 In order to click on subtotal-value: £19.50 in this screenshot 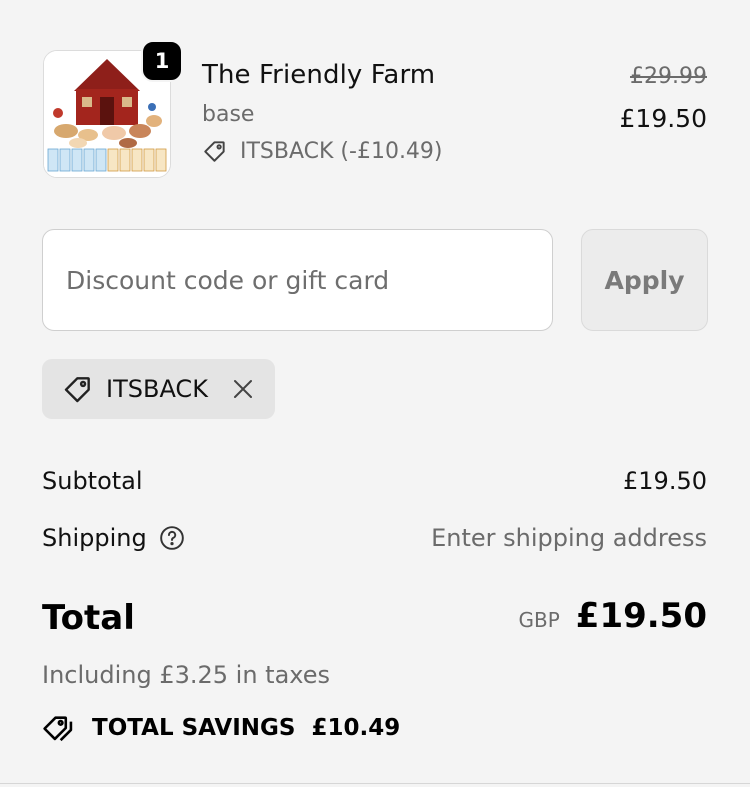, I will do `click(665, 481)`.